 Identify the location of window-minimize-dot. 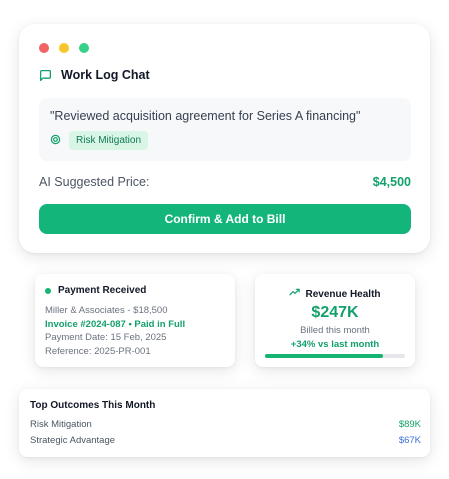
(64, 48).